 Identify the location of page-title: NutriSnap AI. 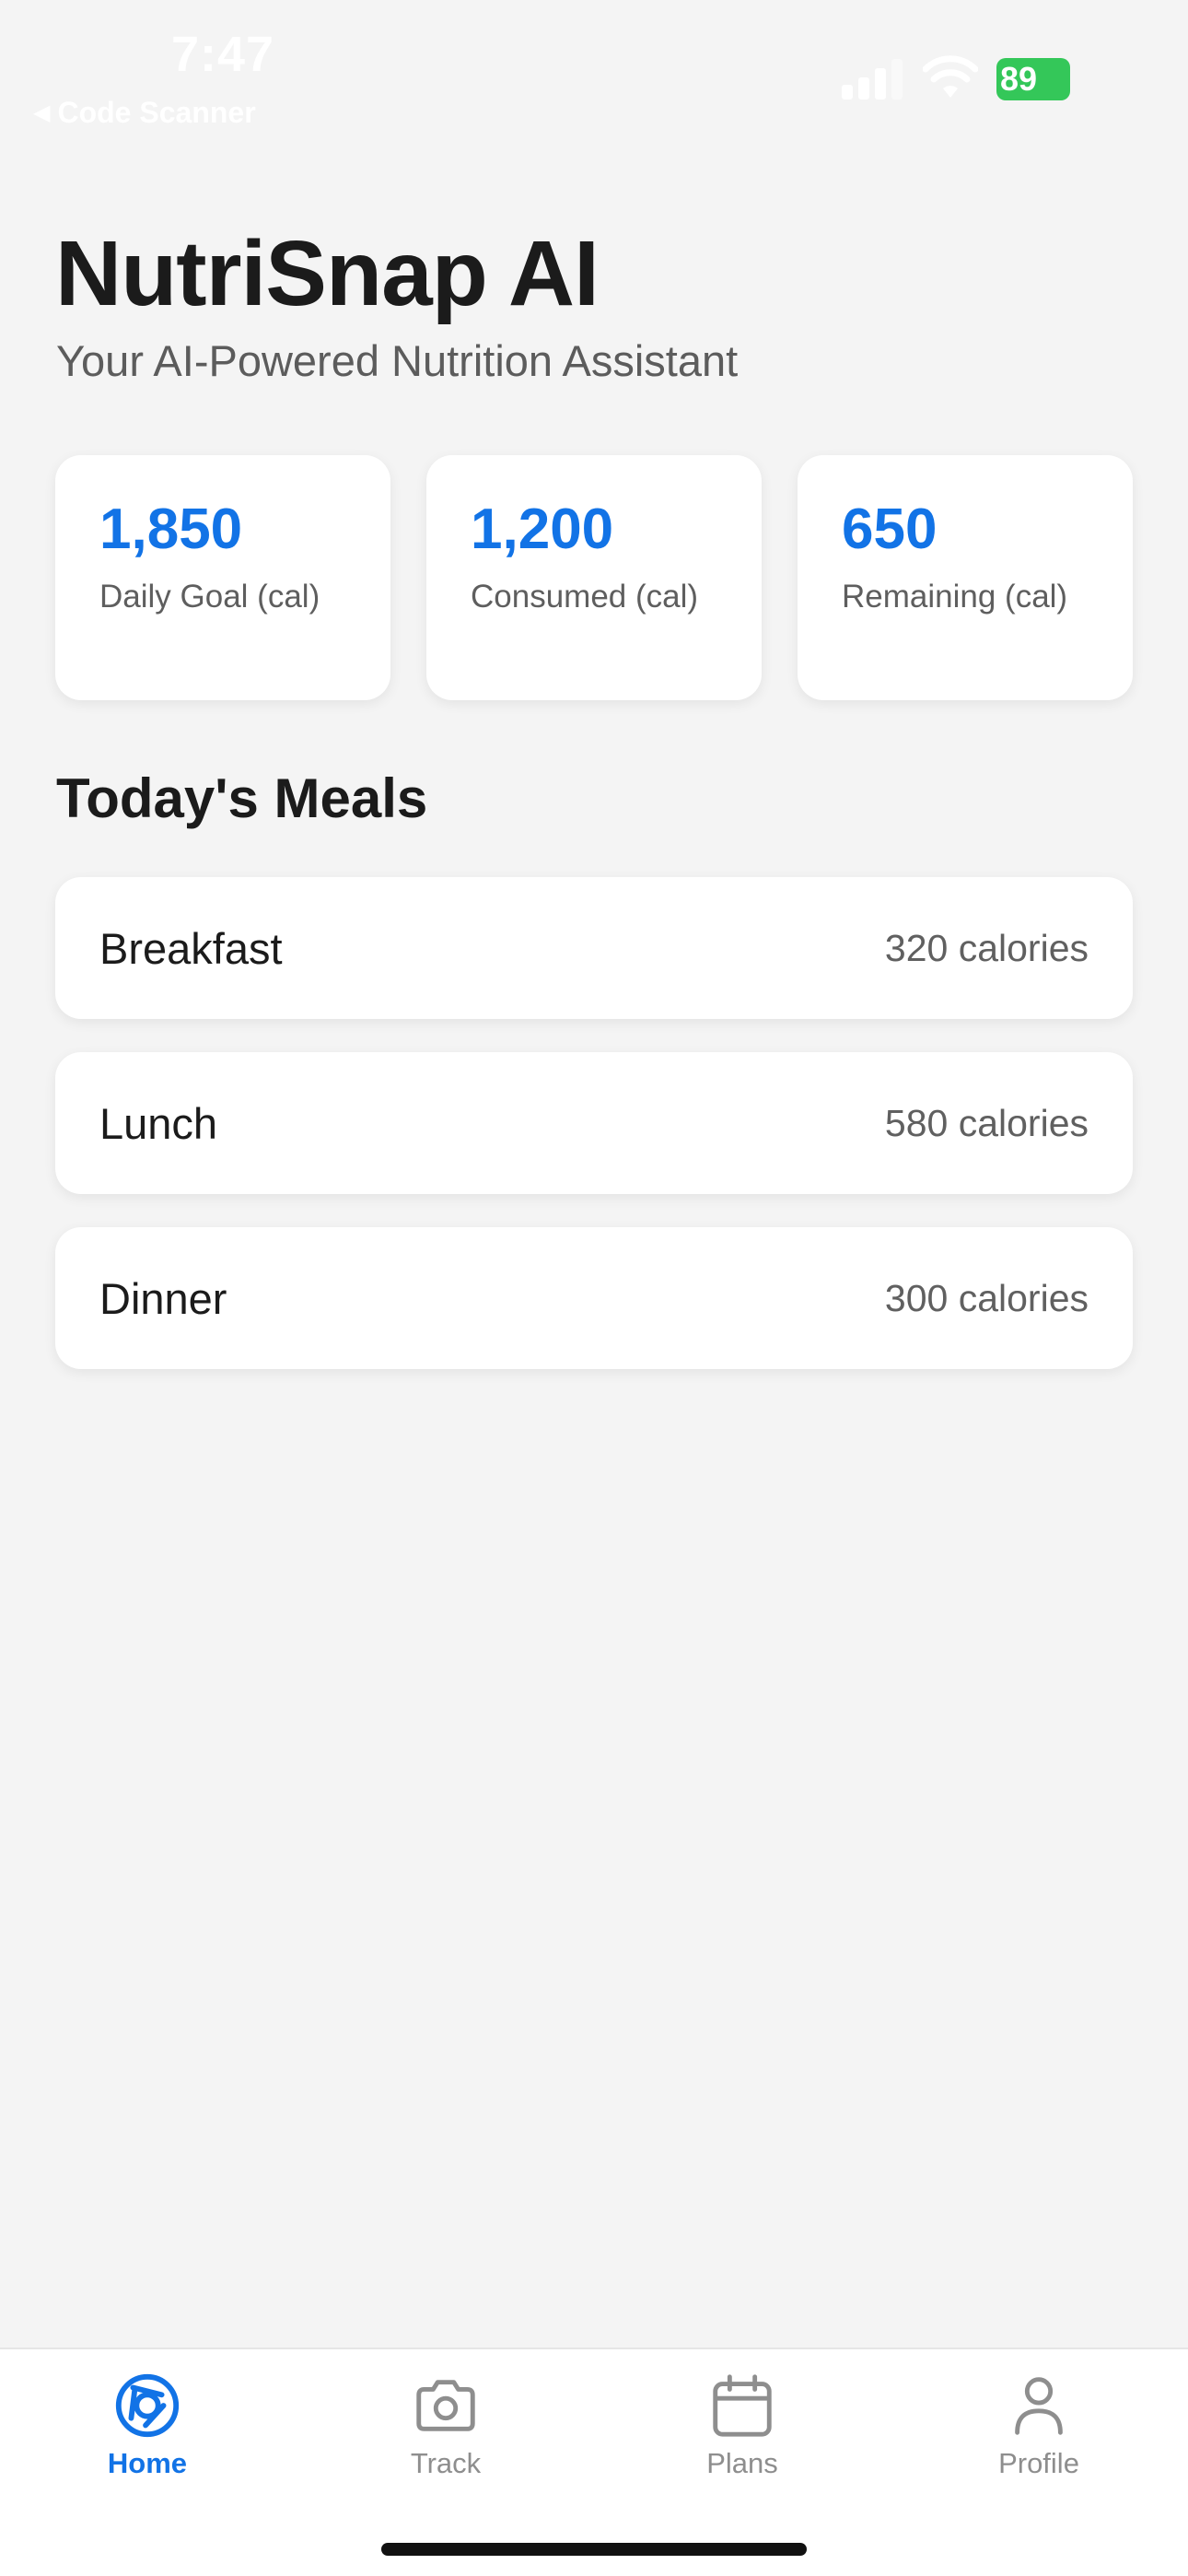
(327, 273).